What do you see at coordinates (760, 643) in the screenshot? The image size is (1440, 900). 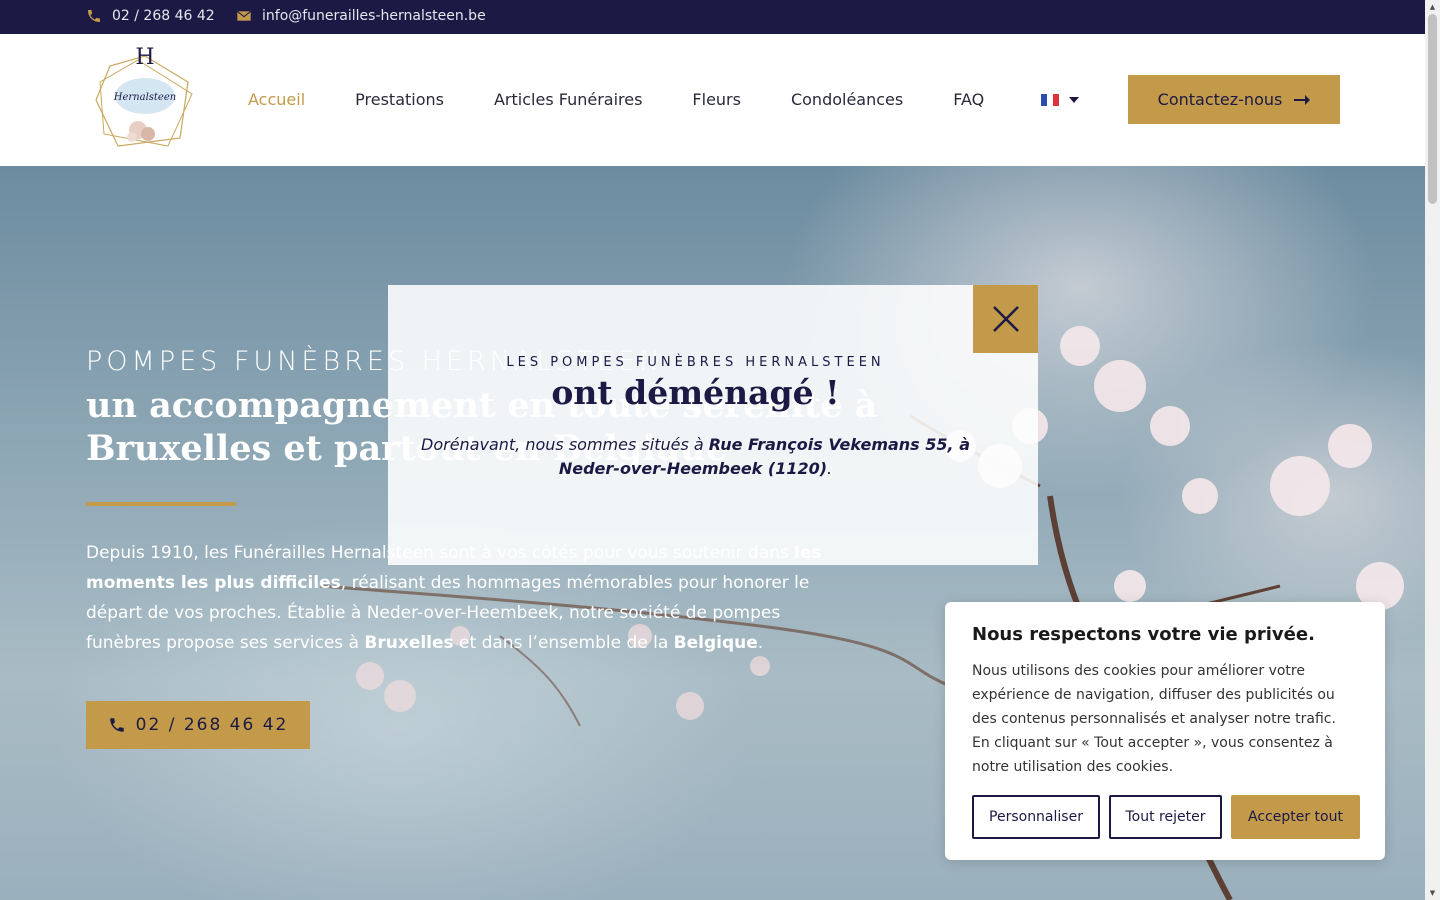 I see `hero-text-4: .` at bounding box center [760, 643].